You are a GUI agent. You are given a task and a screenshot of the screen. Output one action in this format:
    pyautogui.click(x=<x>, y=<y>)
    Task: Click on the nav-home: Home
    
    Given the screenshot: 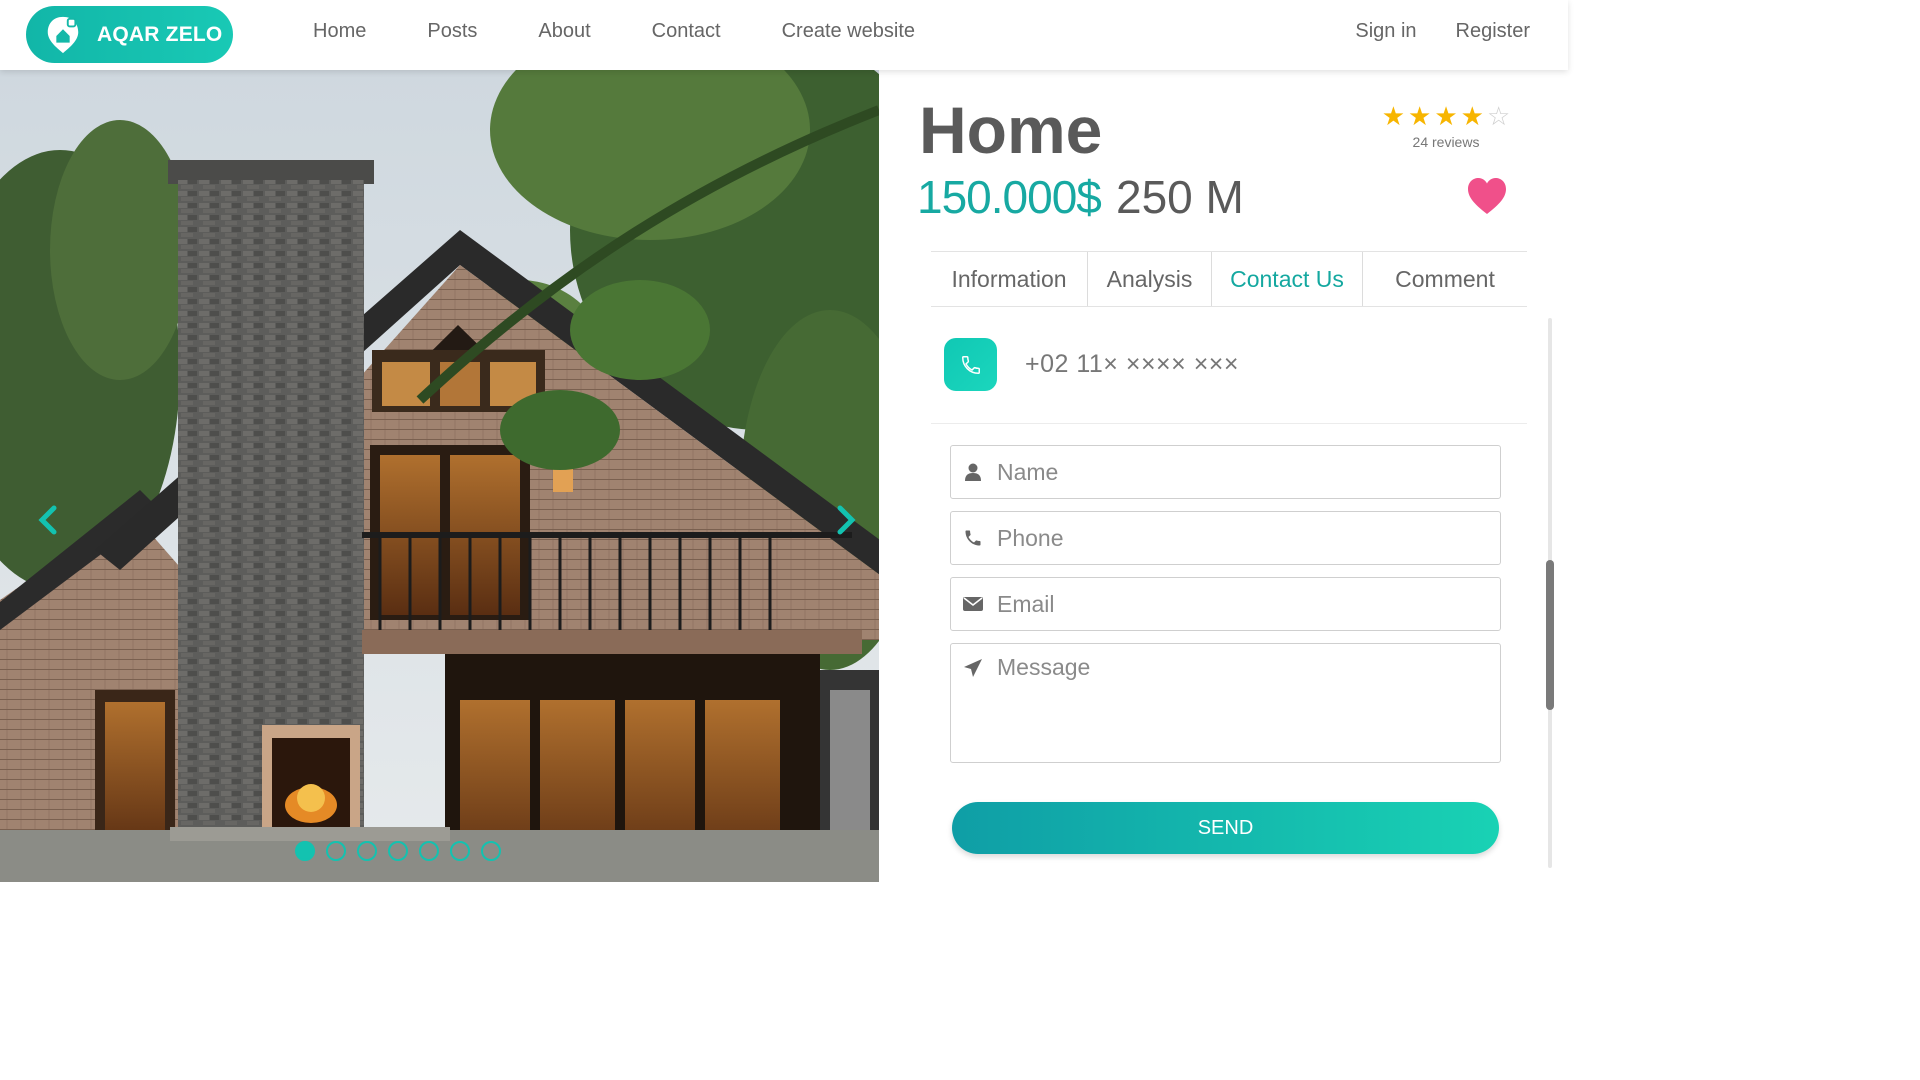 What is the action you would take?
    pyautogui.click(x=339, y=31)
    